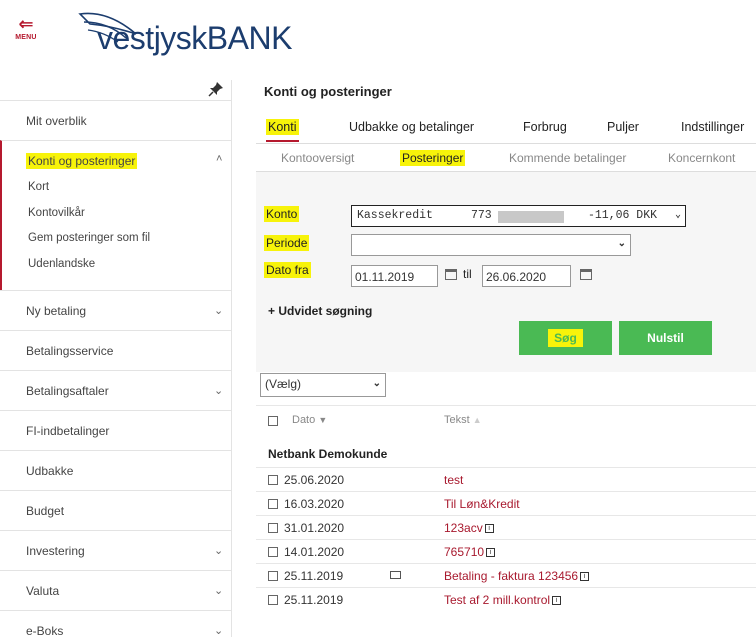 The height and width of the screenshot is (637, 756). I want to click on sort-desc-icon: ▼, so click(323, 420).